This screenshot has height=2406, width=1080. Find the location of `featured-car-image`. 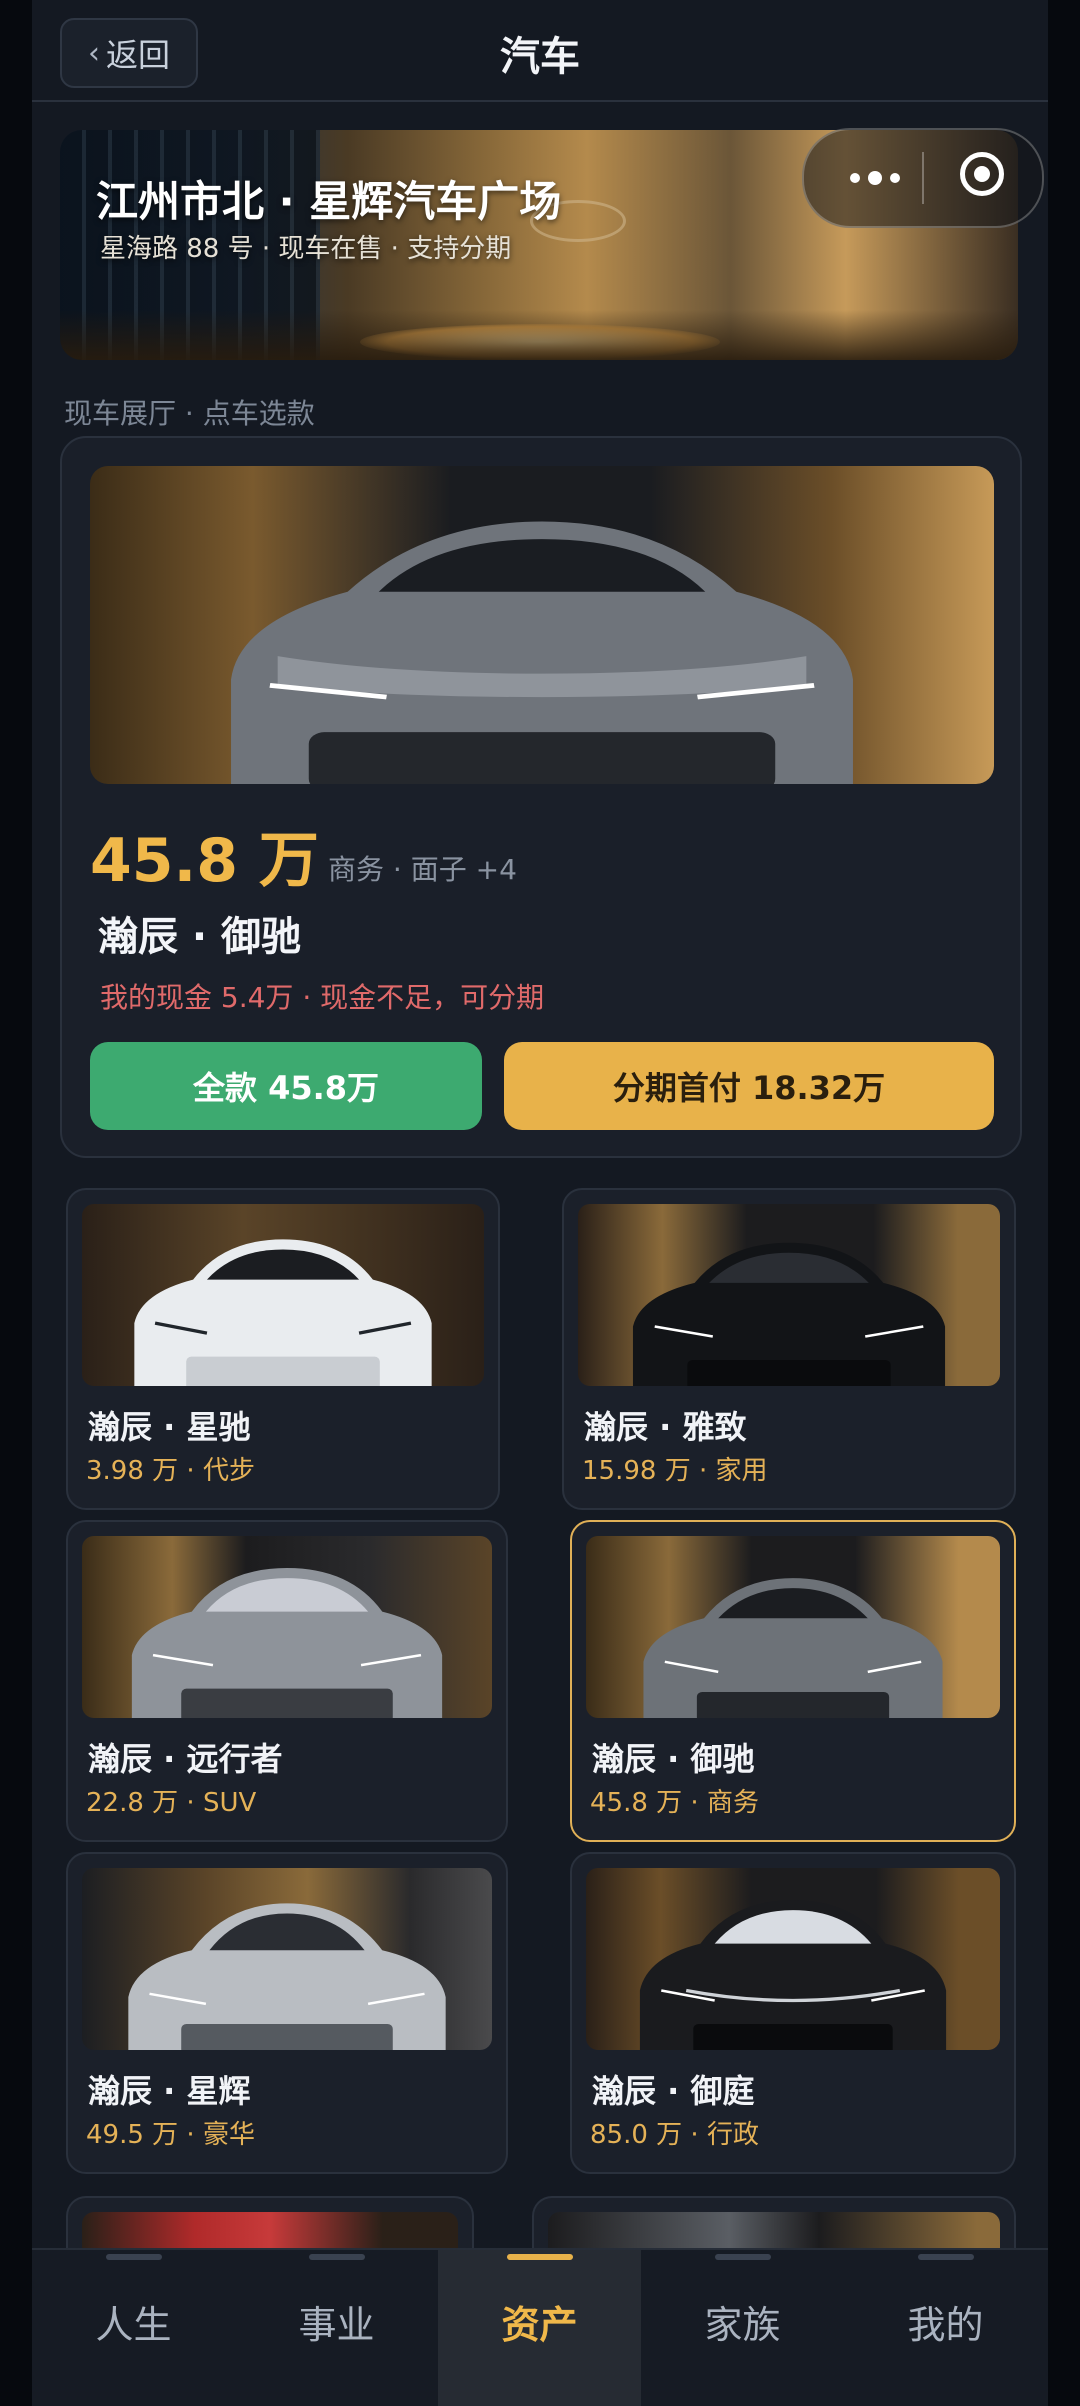

featured-car-image is located at coordinates (542, 625).